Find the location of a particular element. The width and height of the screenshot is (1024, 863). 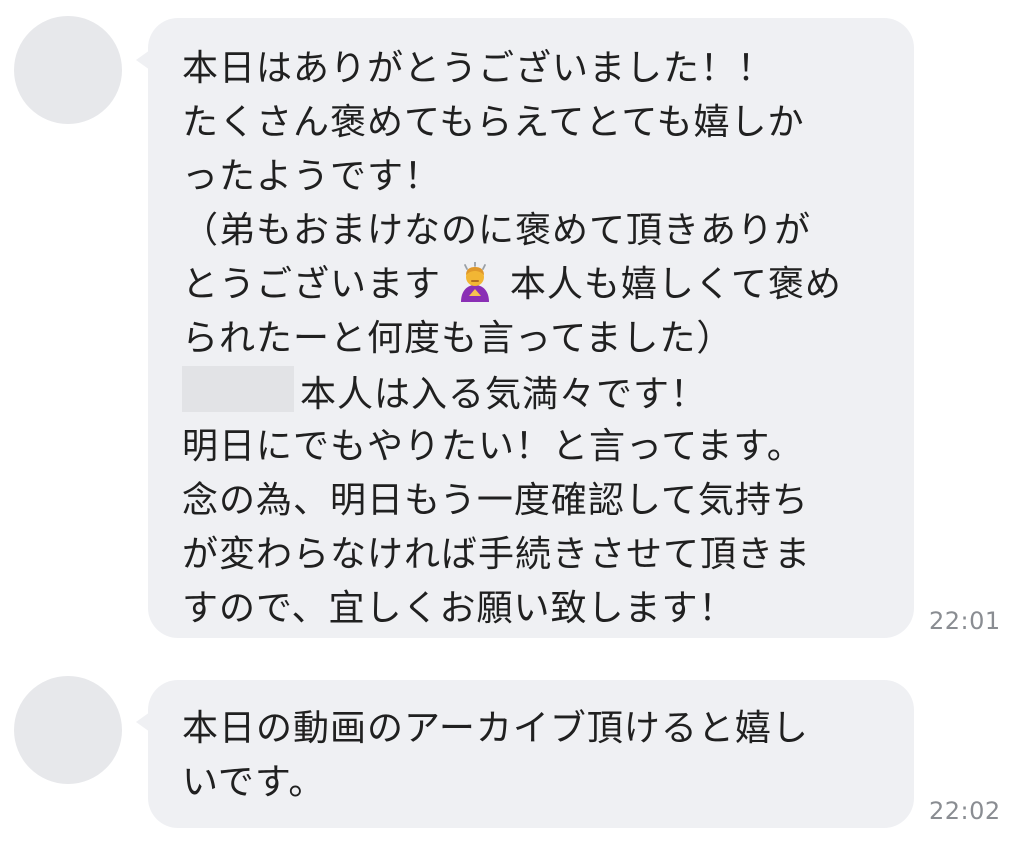

message-line: いです。 is located at coordinates (254, 782).